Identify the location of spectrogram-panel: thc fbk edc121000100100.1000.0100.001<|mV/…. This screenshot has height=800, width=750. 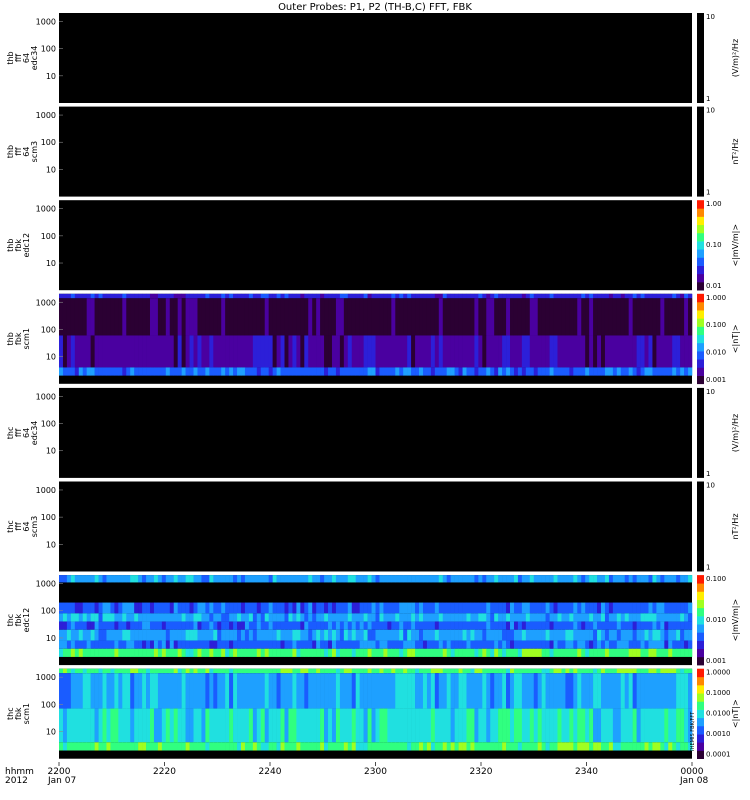
(373, 620).